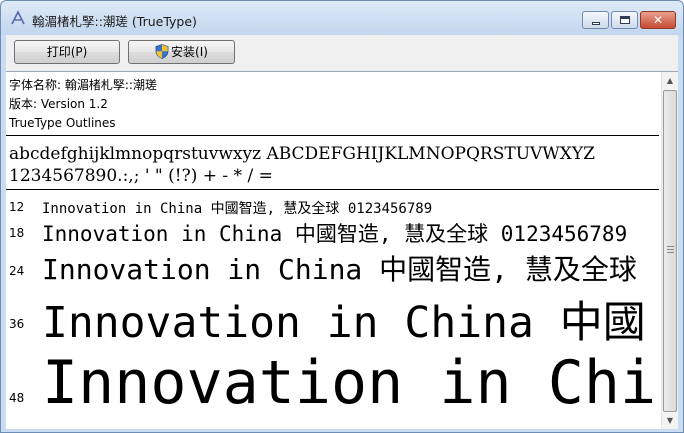  I want to click on print-button: 打印(P), so click(67, 52).